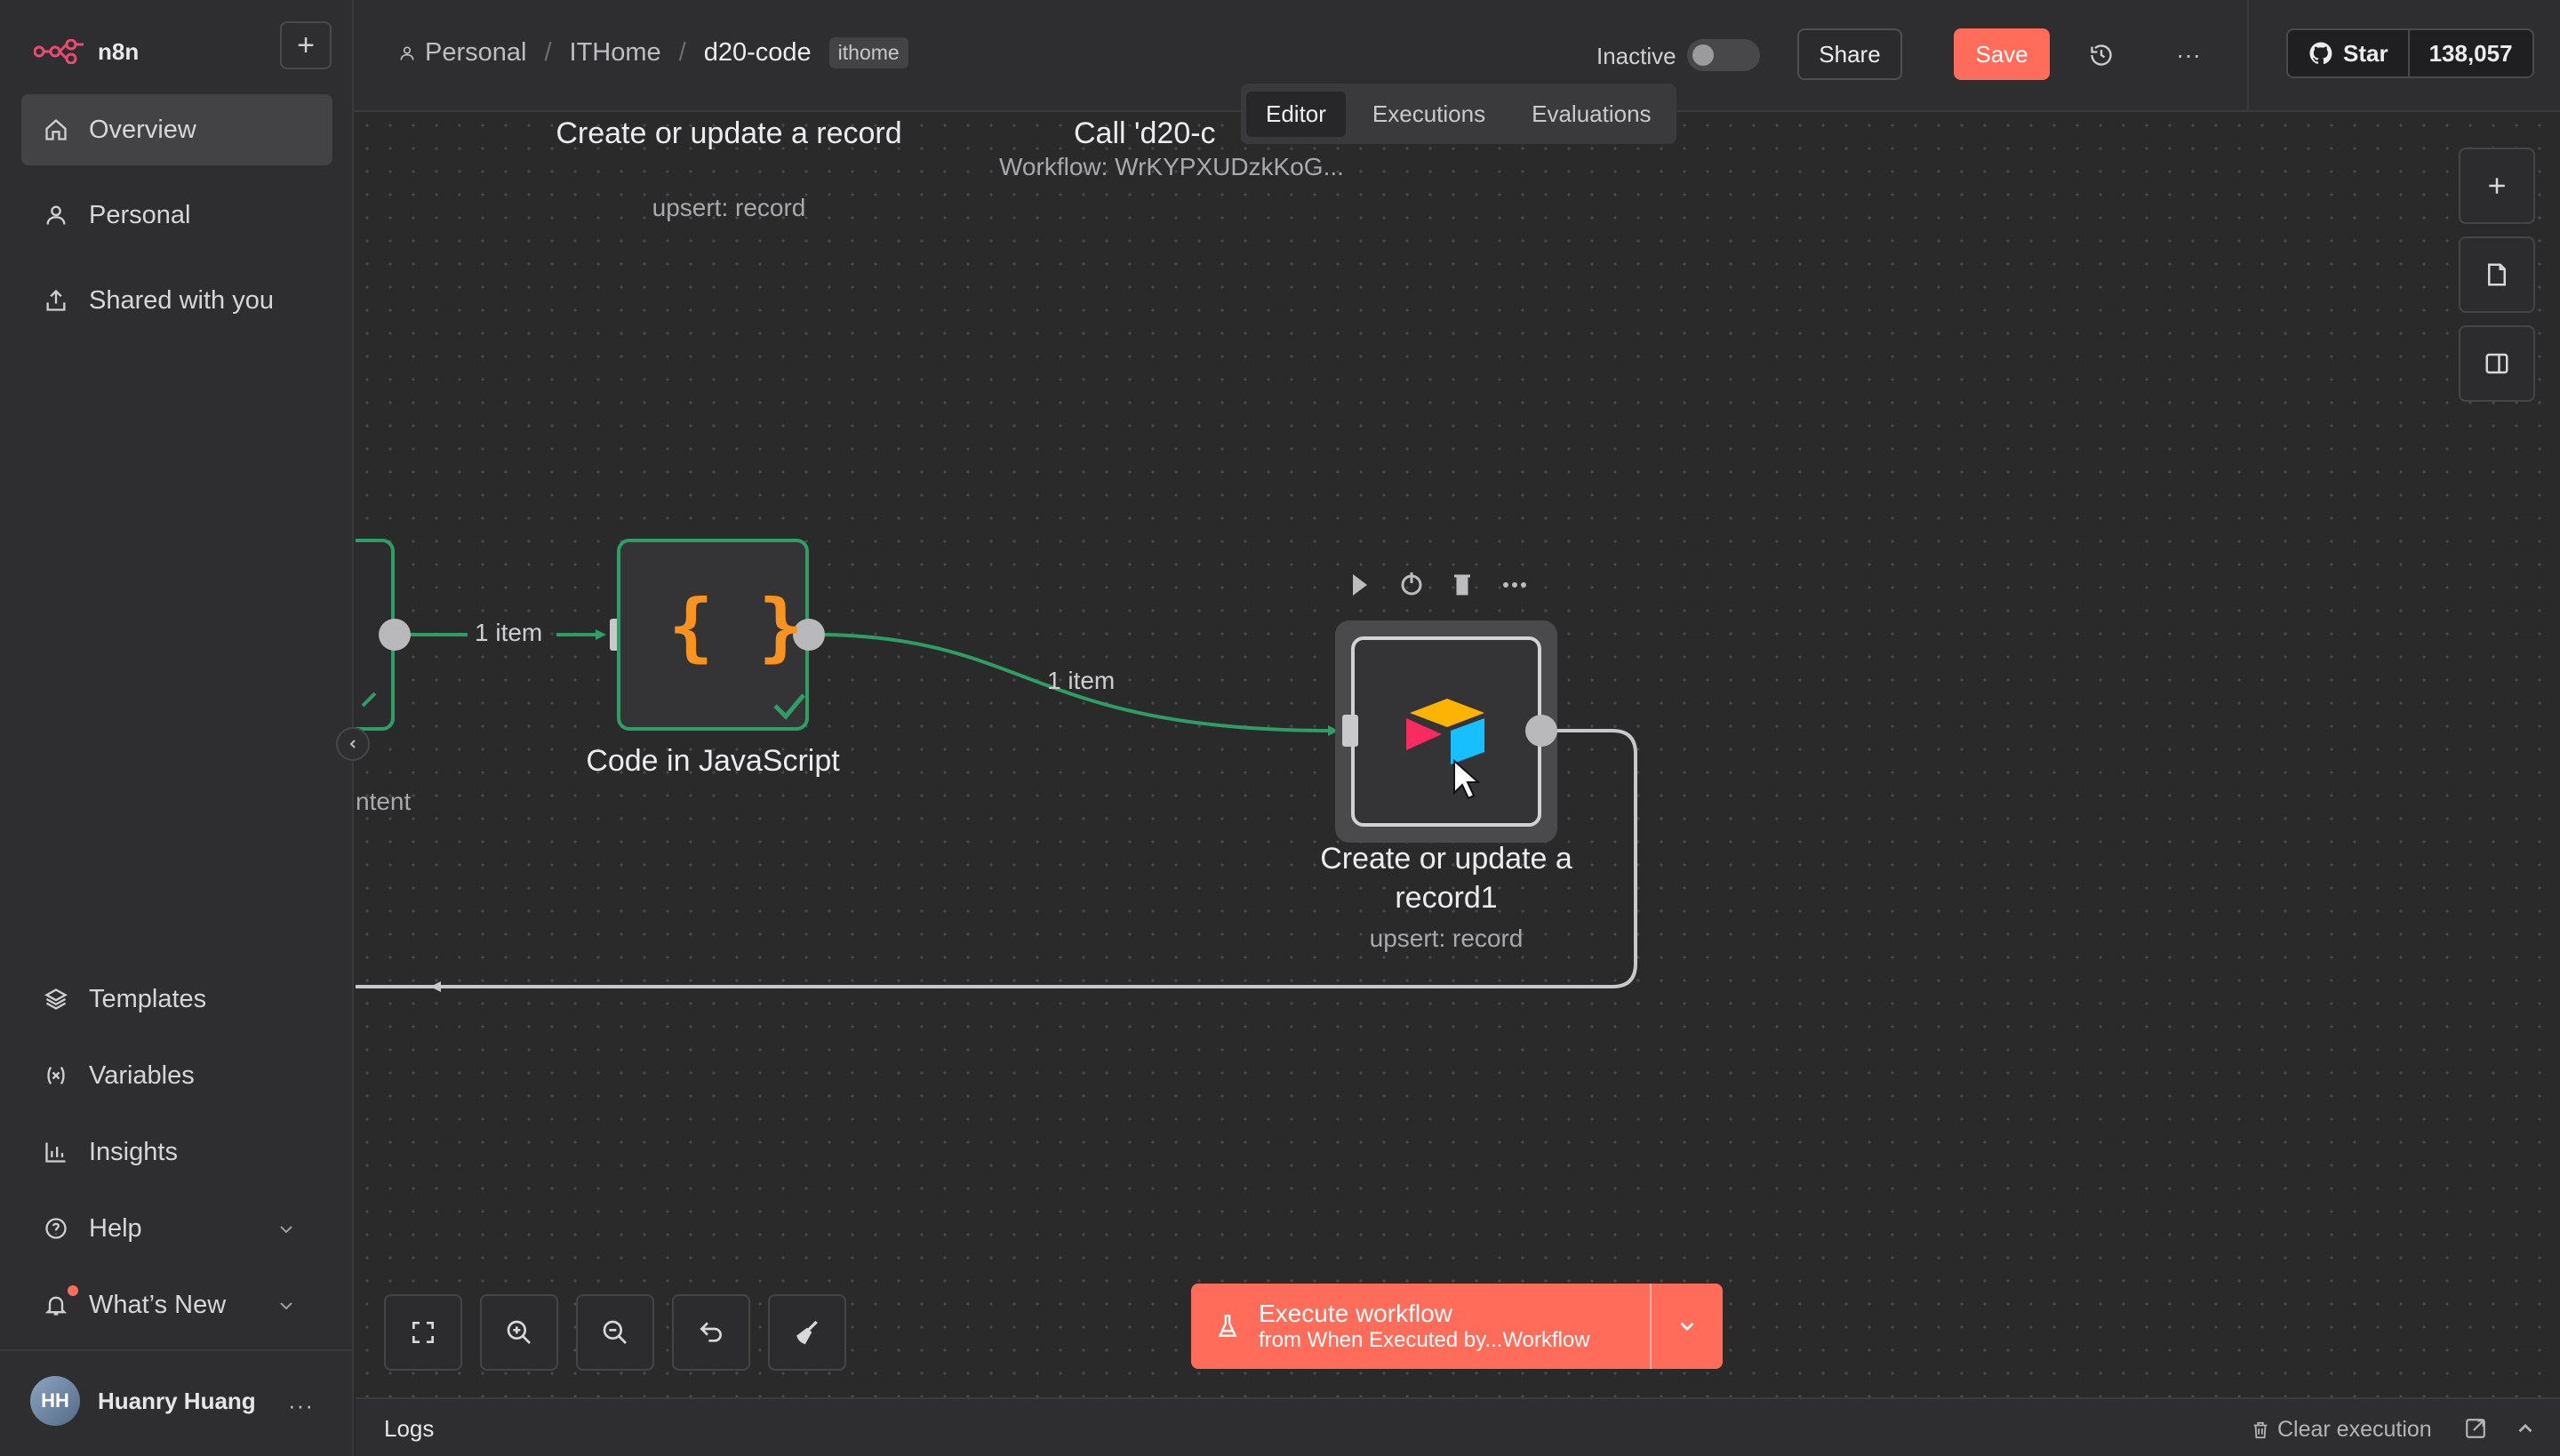 The height and width of the screenshot is (1456, 2560). Describe the element at coordinates (1439, 584) in the screenshot. I see `node-toolbar` at that location.